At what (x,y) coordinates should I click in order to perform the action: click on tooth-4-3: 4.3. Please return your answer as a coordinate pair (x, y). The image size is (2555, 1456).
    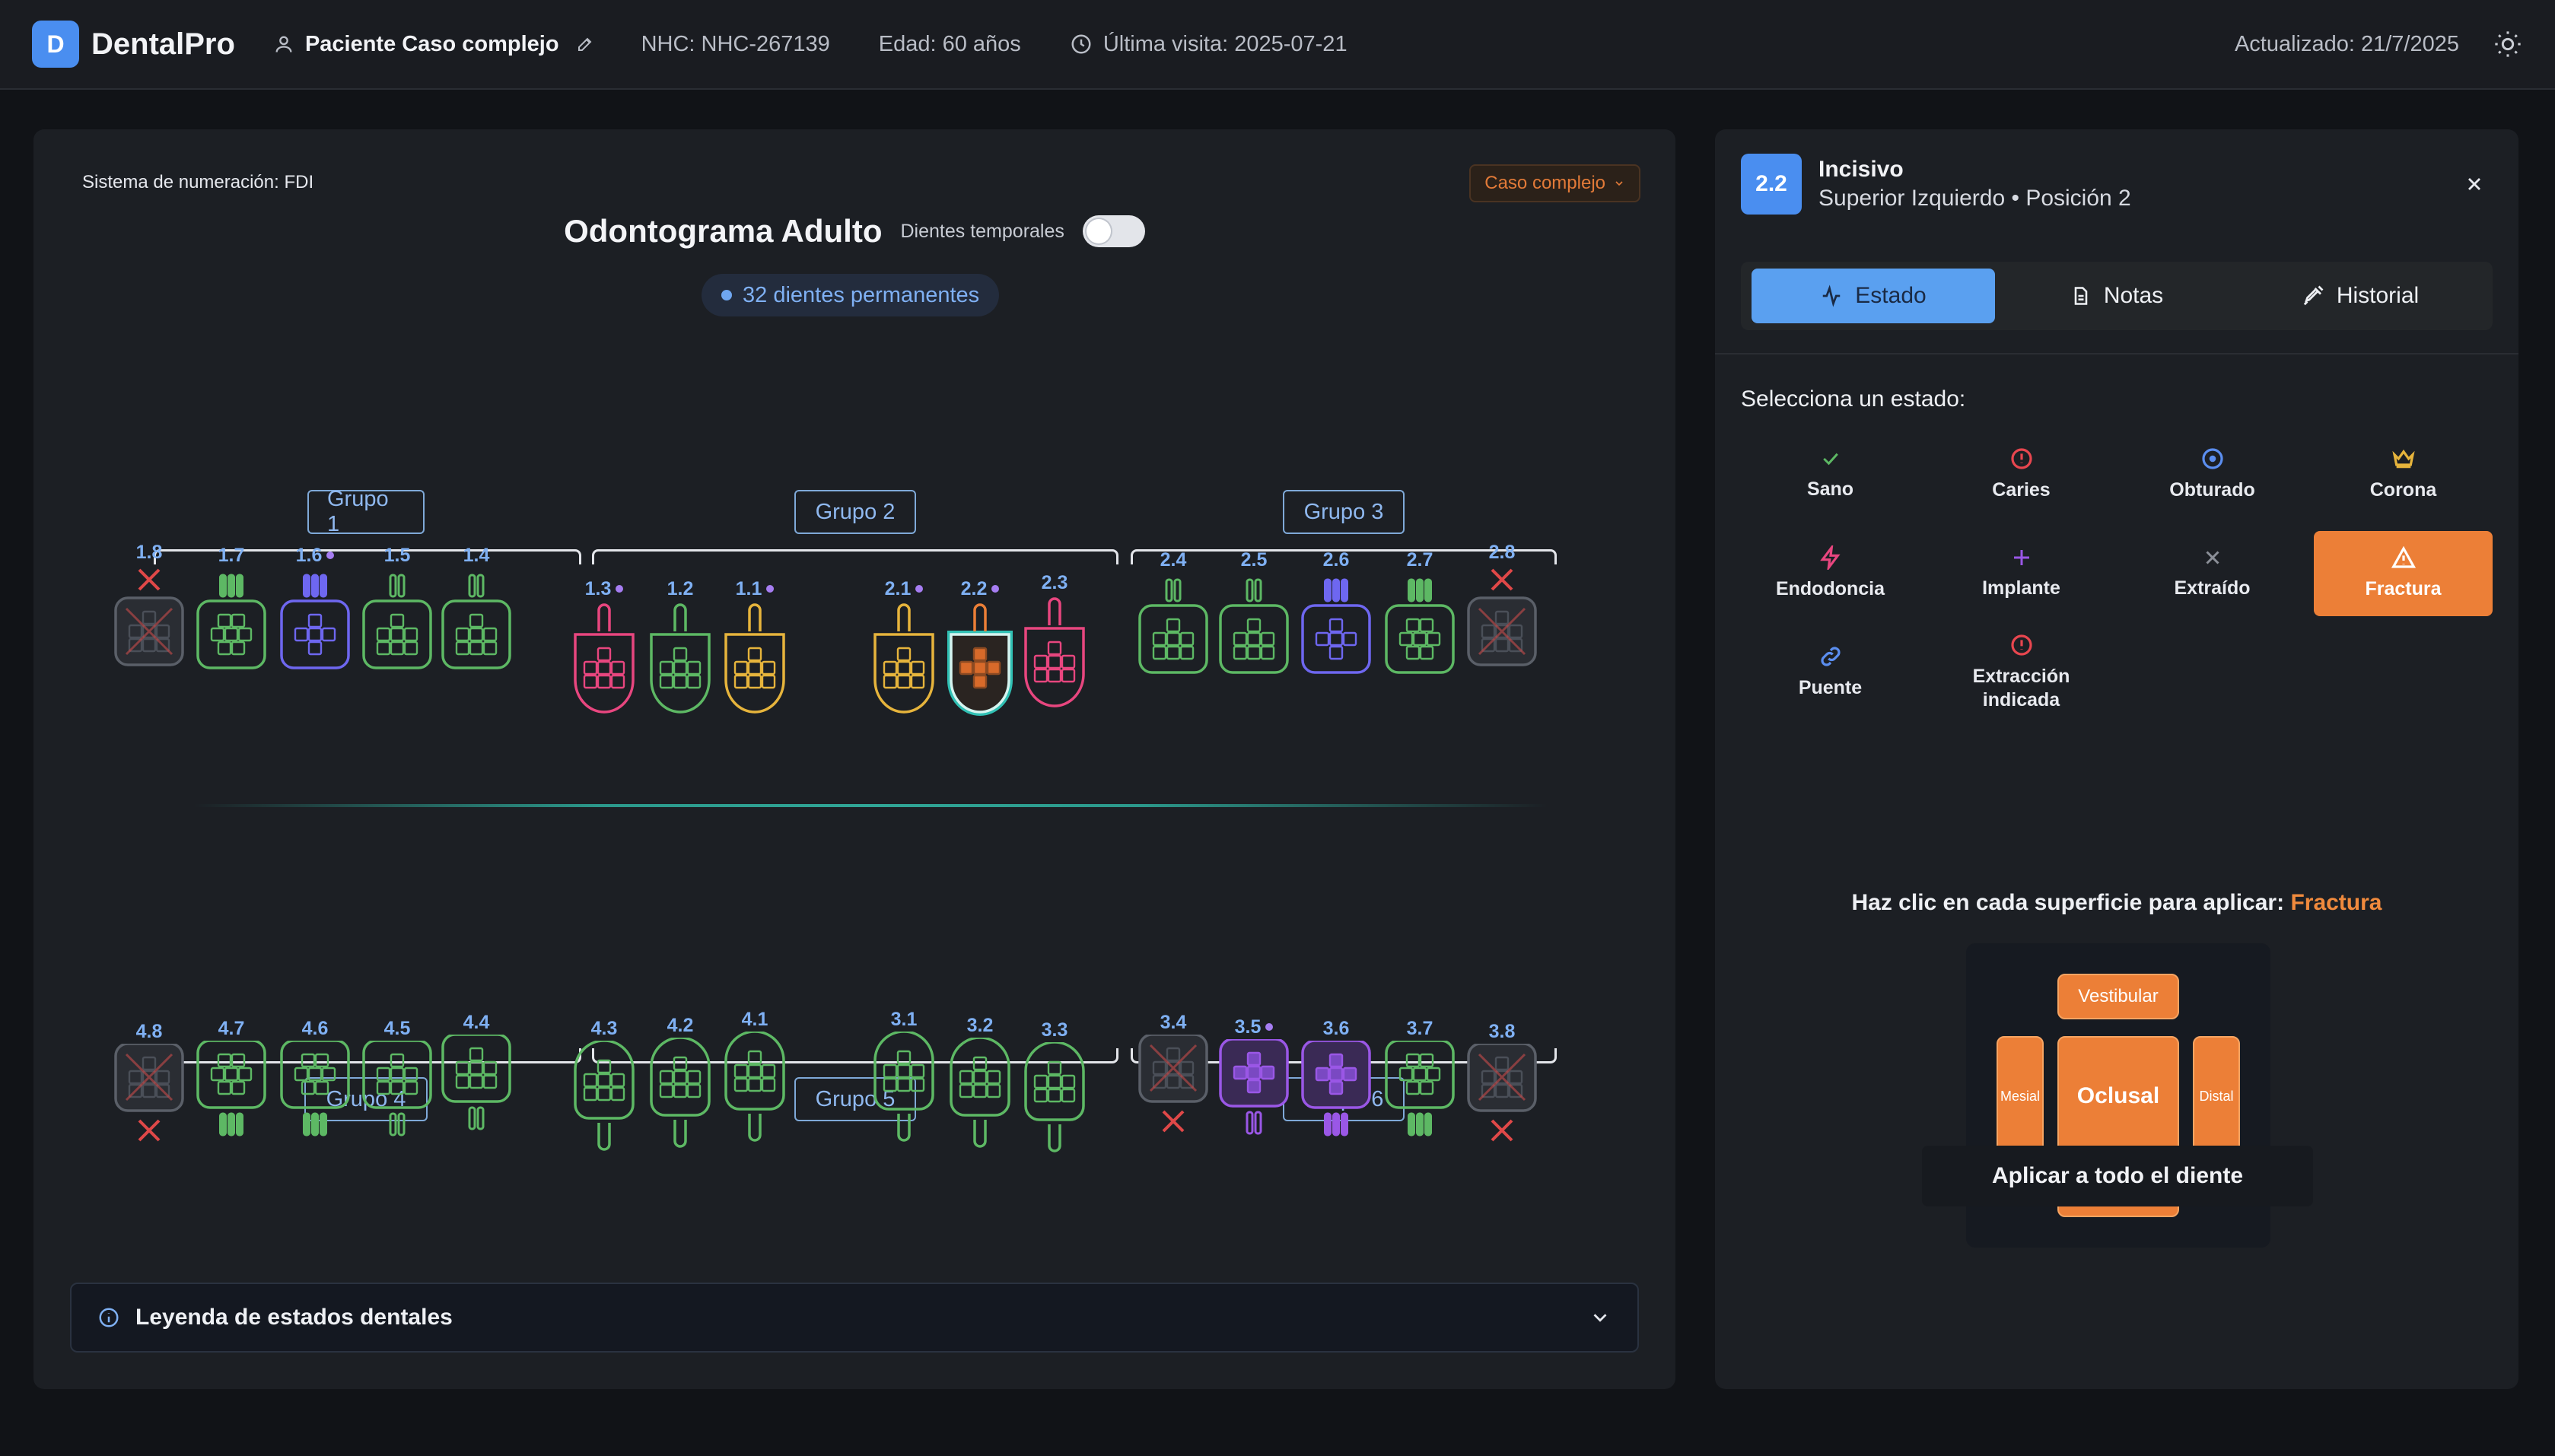
    Looking at the image, I should click on (604, 1093).